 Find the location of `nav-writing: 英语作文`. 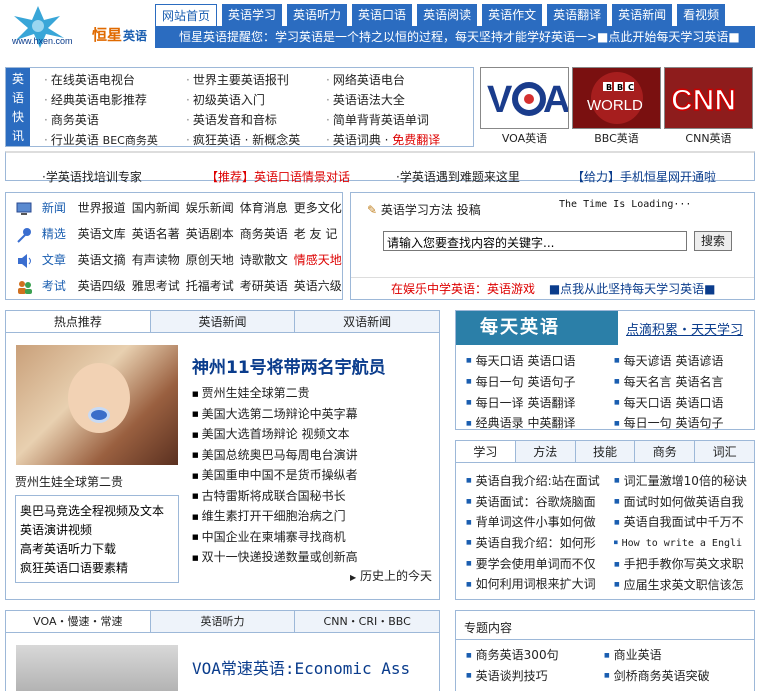

nav-writing: 英语作文 is located at coordinates (512, 15).